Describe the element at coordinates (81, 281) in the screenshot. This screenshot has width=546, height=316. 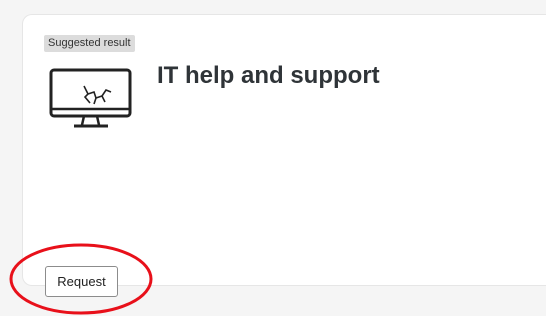
I see `request-button: Request` at that location.